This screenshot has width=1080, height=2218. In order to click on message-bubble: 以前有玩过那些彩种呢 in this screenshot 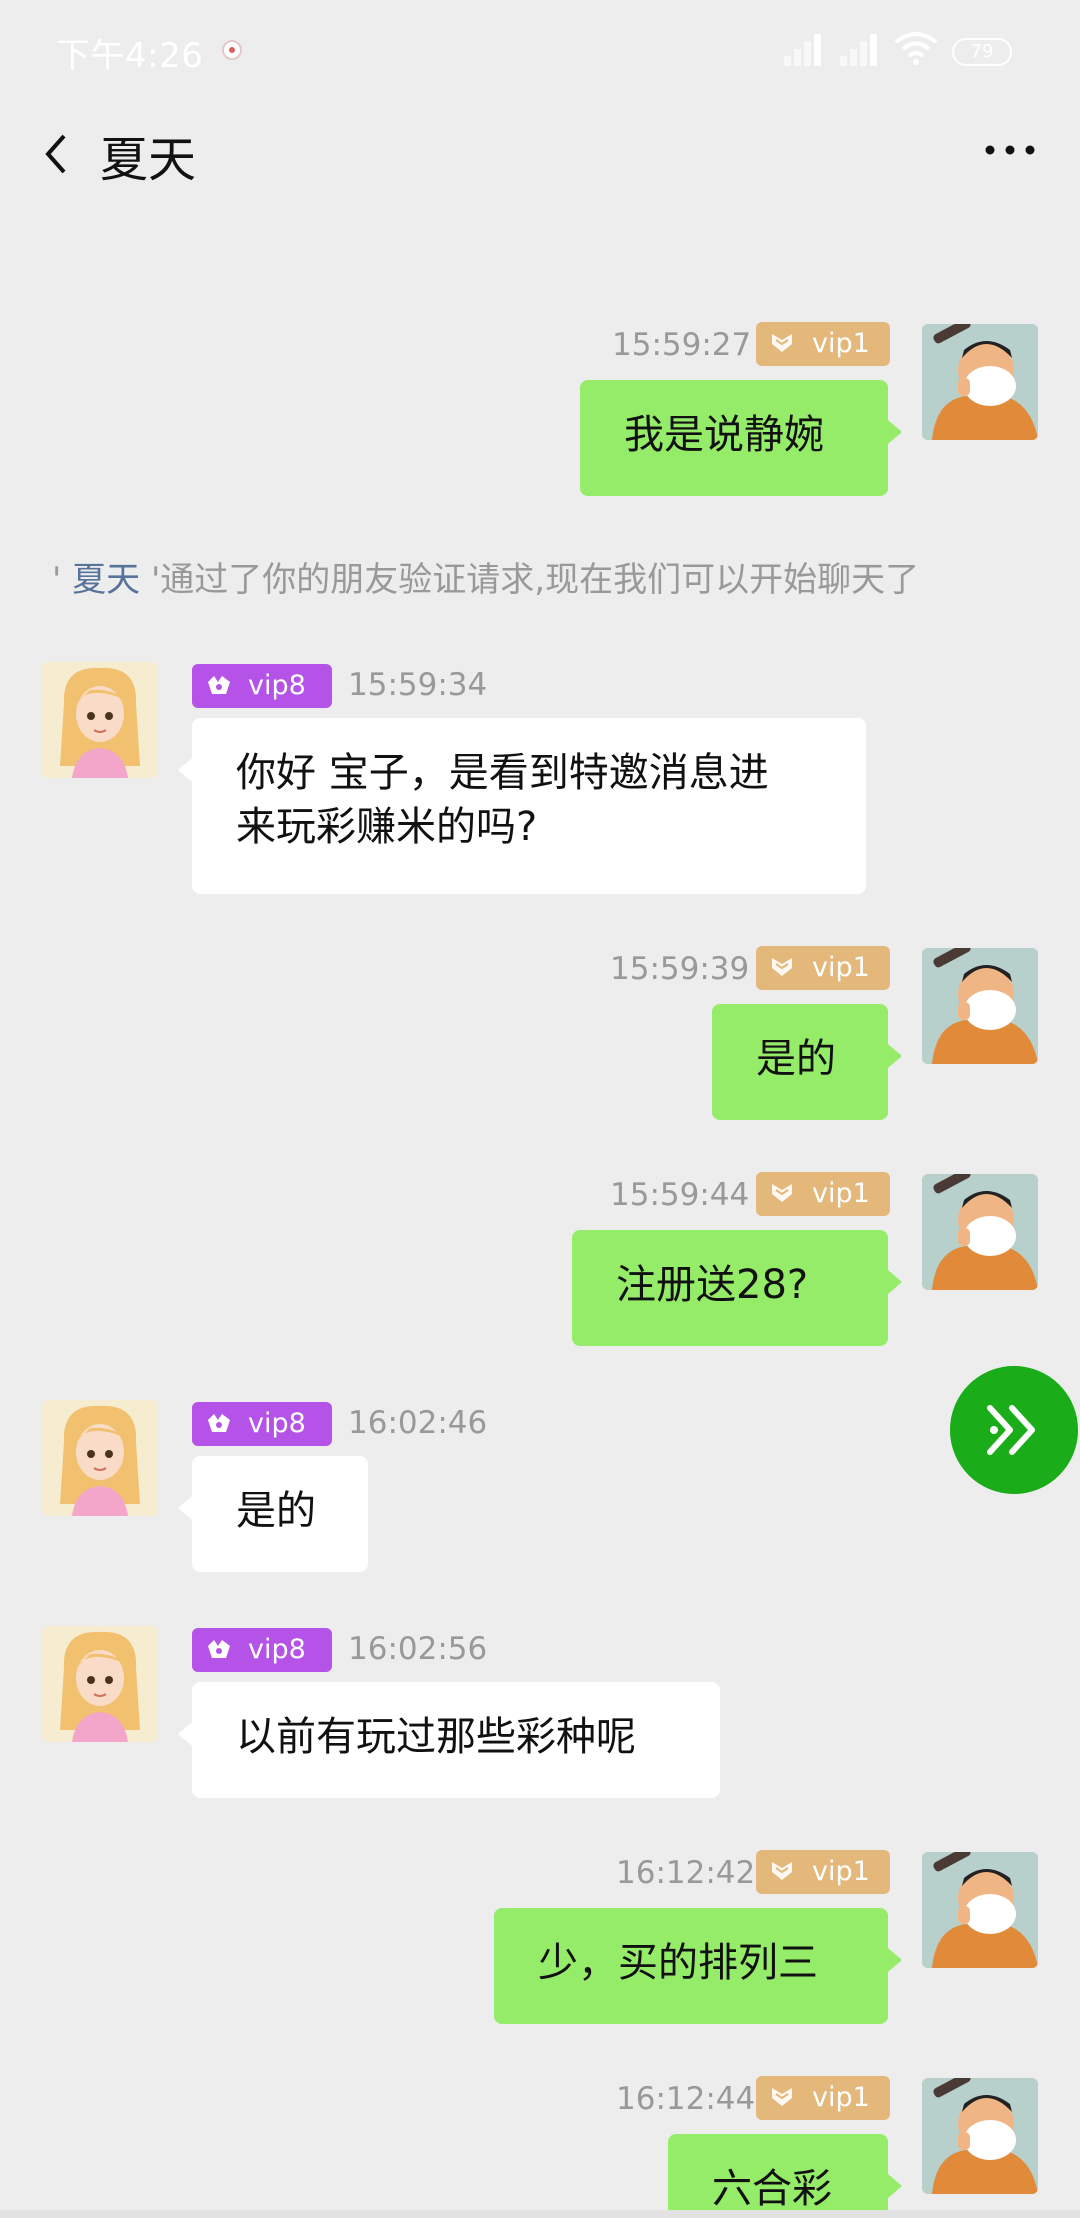, I will do `click(449, 1740)`.